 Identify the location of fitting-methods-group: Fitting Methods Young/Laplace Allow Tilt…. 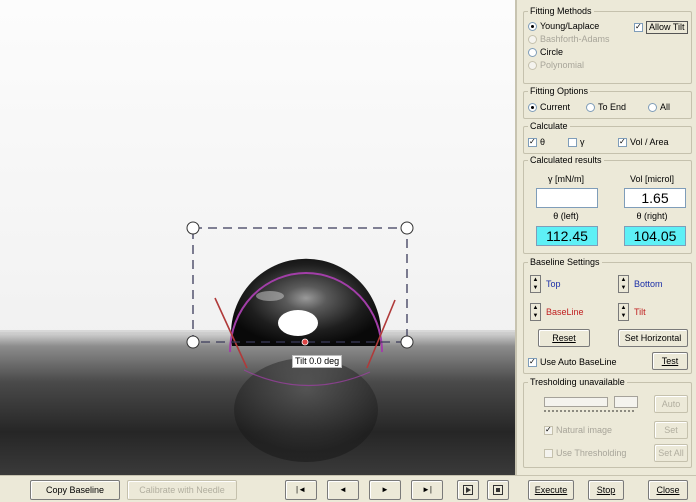
(607, 45).